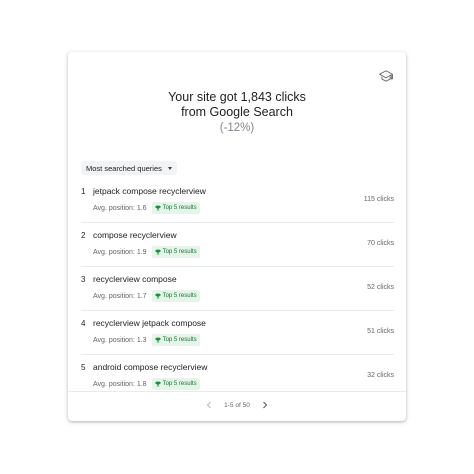 The width and height of the screenshot is (474, 474). Describe the element at coordinates (120, 340) in the screenshot. I see `avg-position: Avg. position: 1.3` at that location.